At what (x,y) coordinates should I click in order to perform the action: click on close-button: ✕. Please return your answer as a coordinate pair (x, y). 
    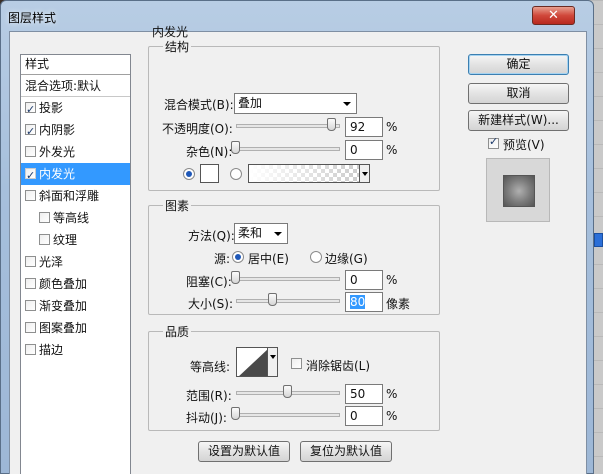
    Looking at the image, I should click on (553, 15).